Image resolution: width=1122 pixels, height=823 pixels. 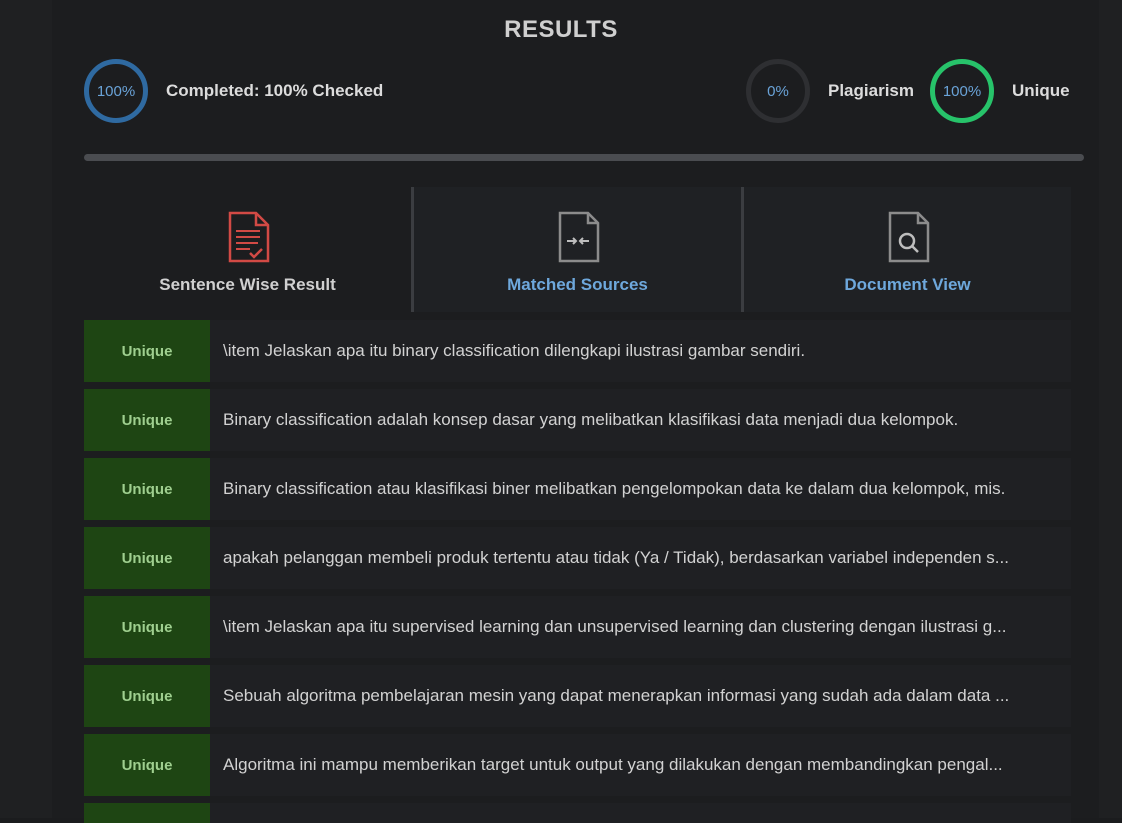 I want to click on report-icon, so click(x=248, y=237).